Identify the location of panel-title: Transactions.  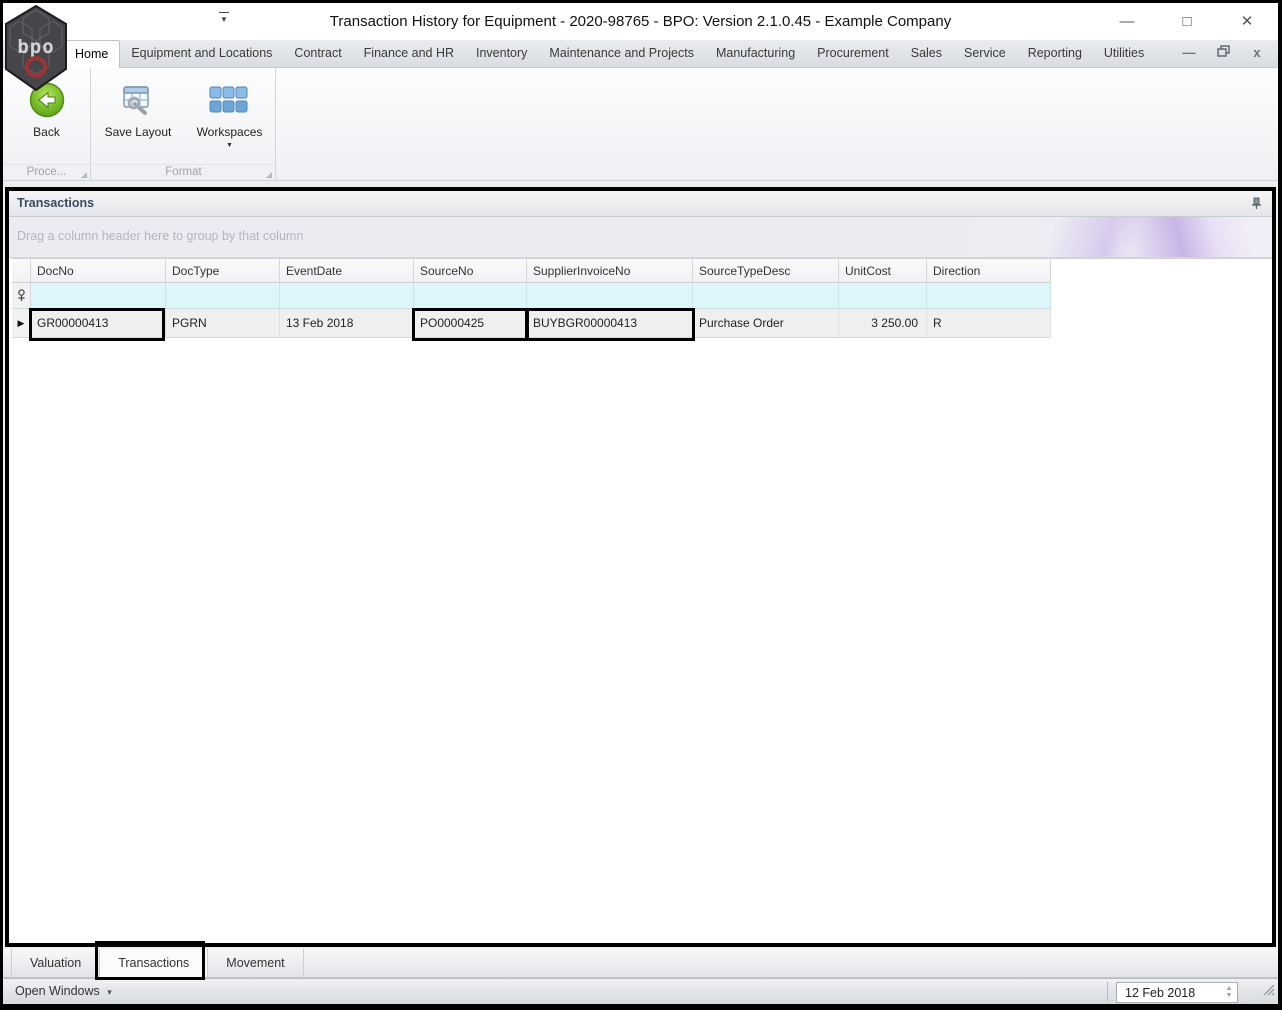
(56, 203).